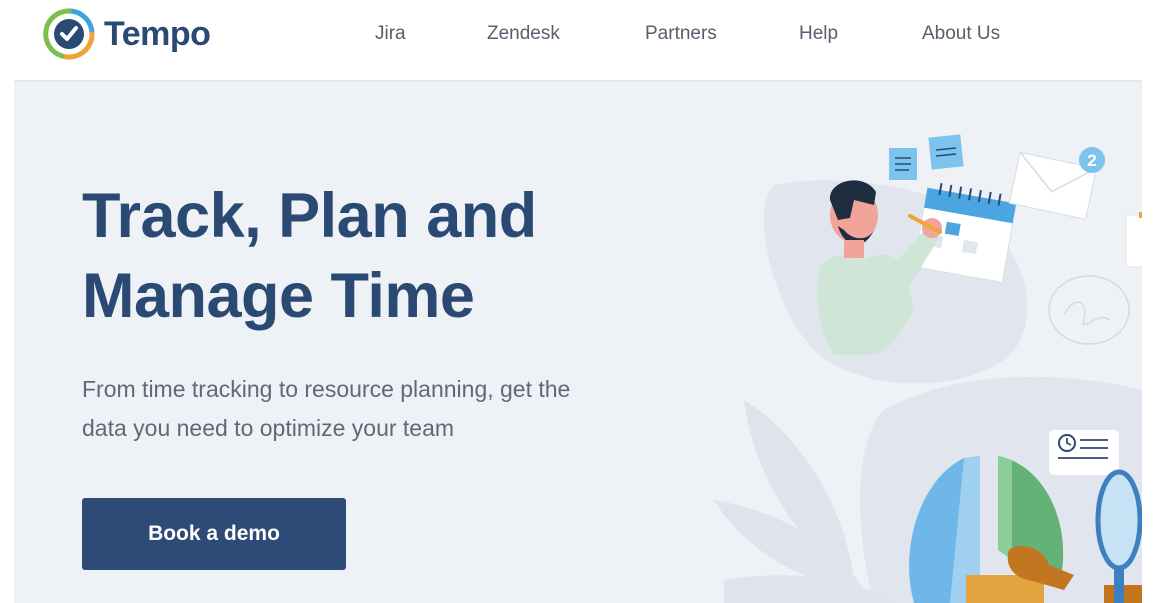 The height and width of the screenshot is (603, 1158). Describe the element at coordinates (523, 34) in the screenshot. I see `nav-link-zendesk: Zendesk` at that location.